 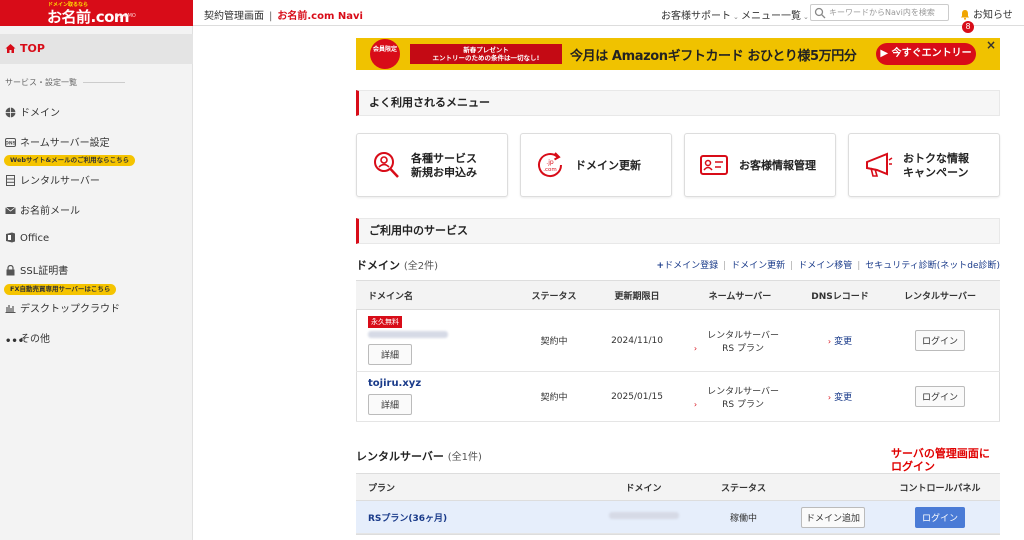 What do you see at coordinates (320, 16) in the screenshot?
I see `breadcrumb-navi: お名前.com Navi` at bounding box center [320, 16].